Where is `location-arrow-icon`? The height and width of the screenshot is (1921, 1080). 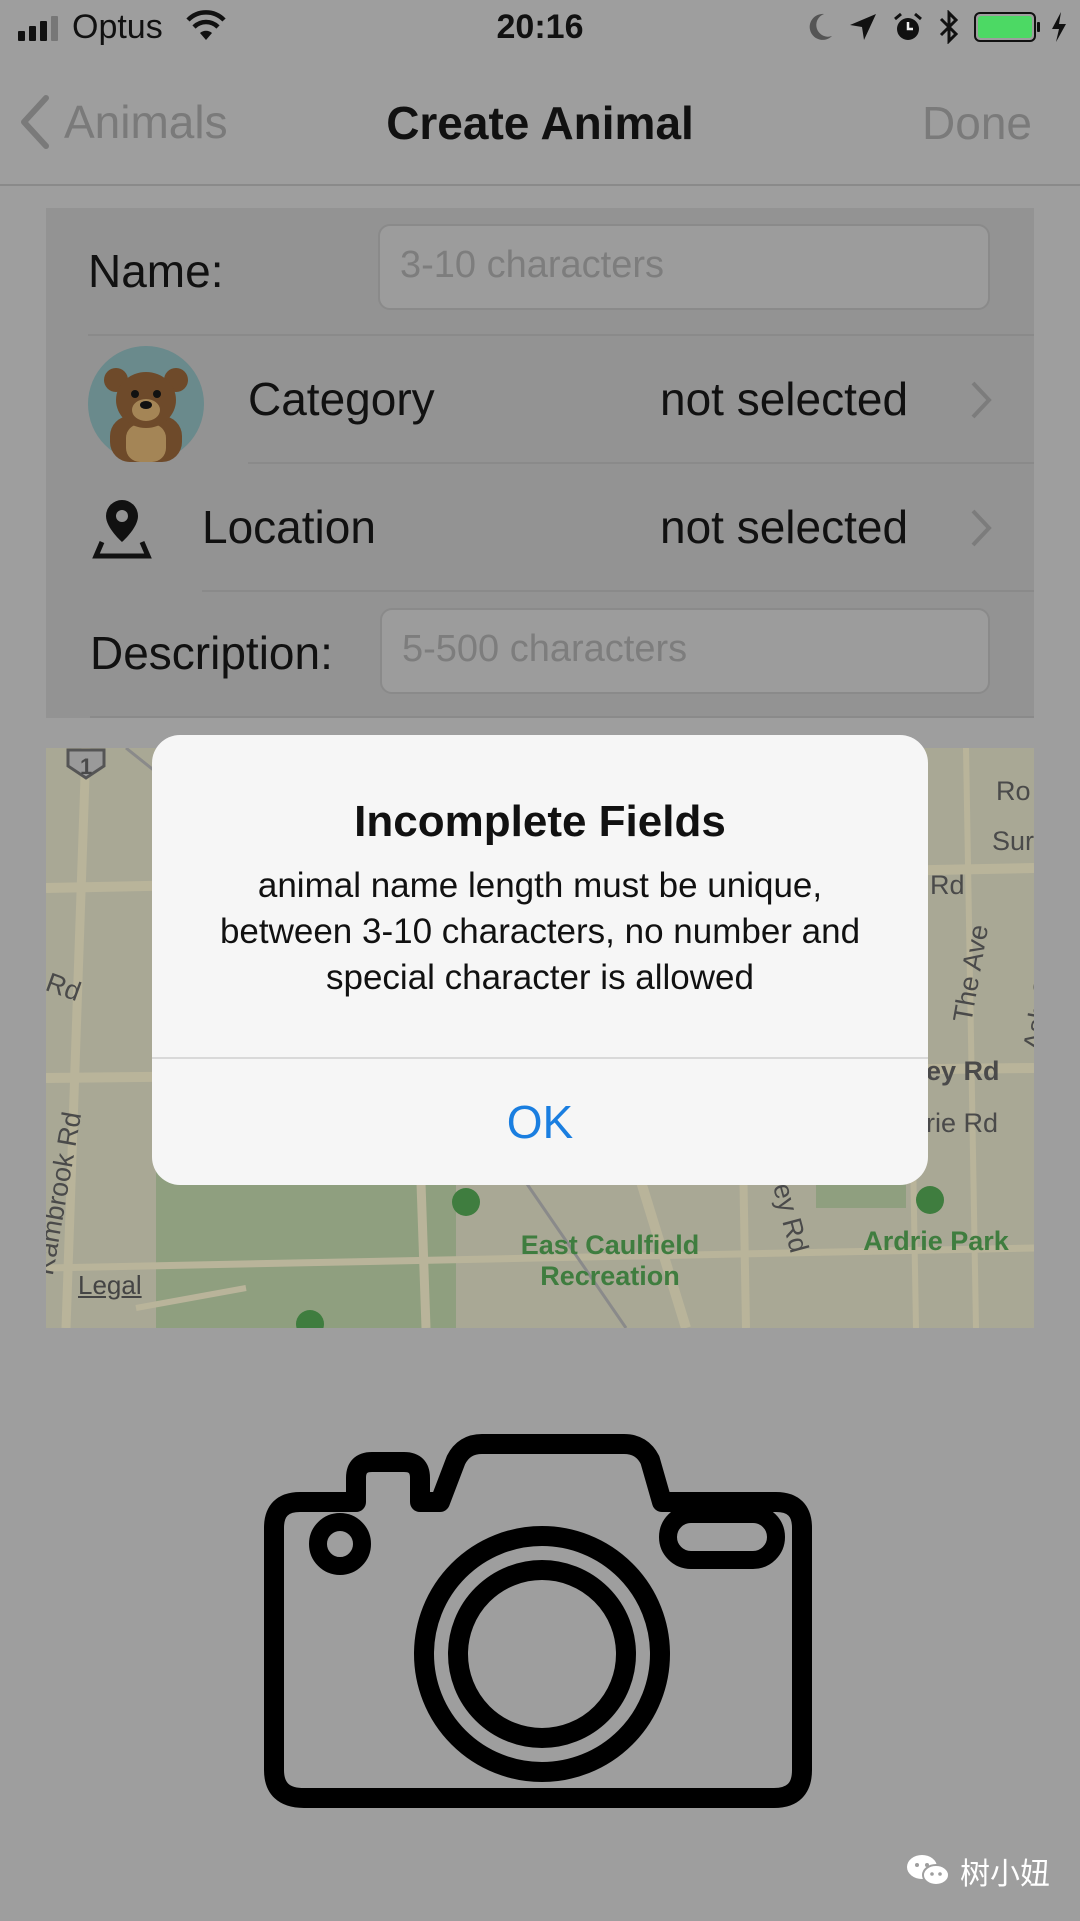
location-arrow-icon is located at coordinates (863, 27).